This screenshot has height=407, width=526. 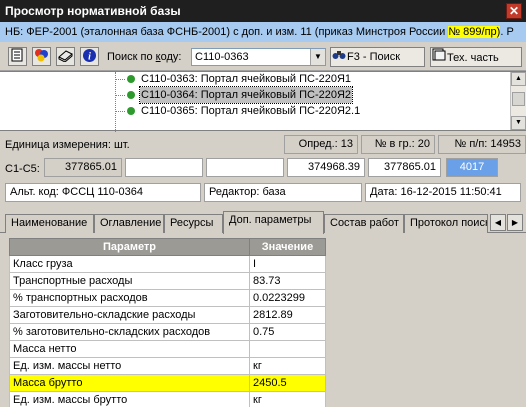 I want to click on search-code-combo: C110-0363 ▼, so click(x=258, y=57).